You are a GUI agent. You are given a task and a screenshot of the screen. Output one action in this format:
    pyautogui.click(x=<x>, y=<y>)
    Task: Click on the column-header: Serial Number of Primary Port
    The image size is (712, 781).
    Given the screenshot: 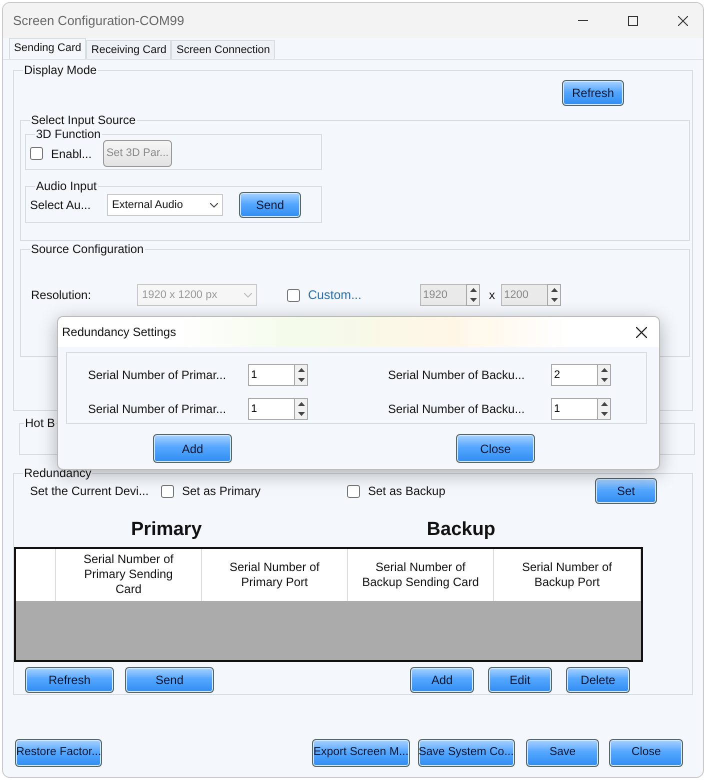 What is the action you would take?
    pyautogui.click(x=275, y=574)
    